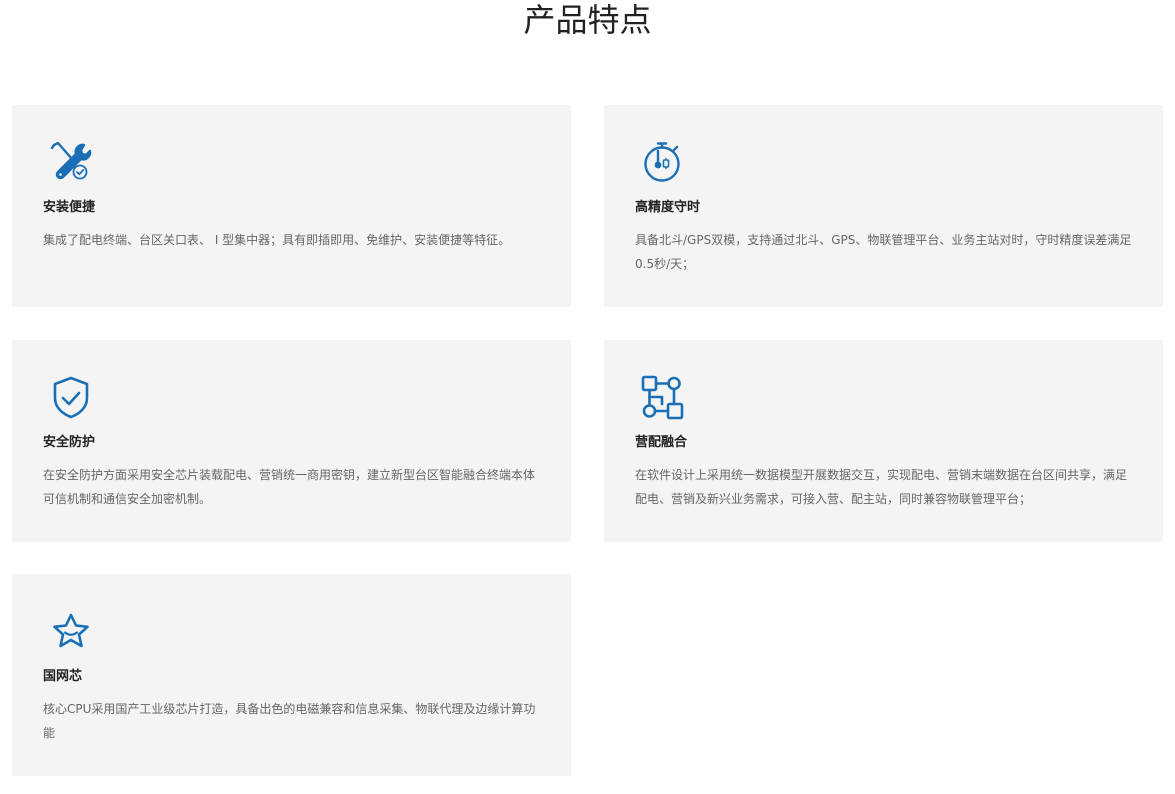 The width and height of the screenshot is (1175, 794). I want to click on feature-title: 国网芯, so click(63, 676).